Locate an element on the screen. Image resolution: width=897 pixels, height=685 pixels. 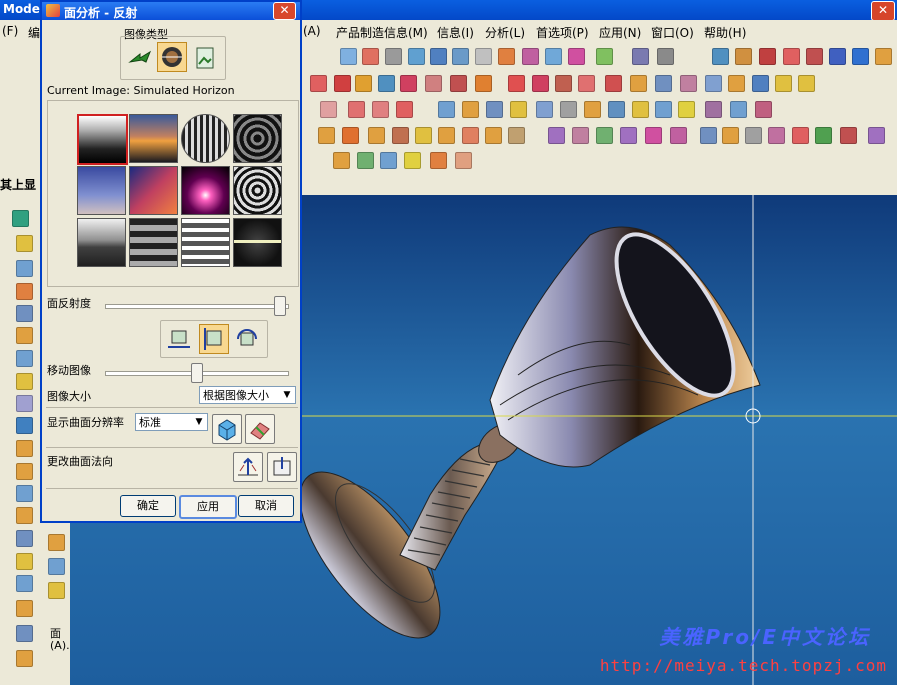
pocket-2-icon is located at coordinates (24, 608).